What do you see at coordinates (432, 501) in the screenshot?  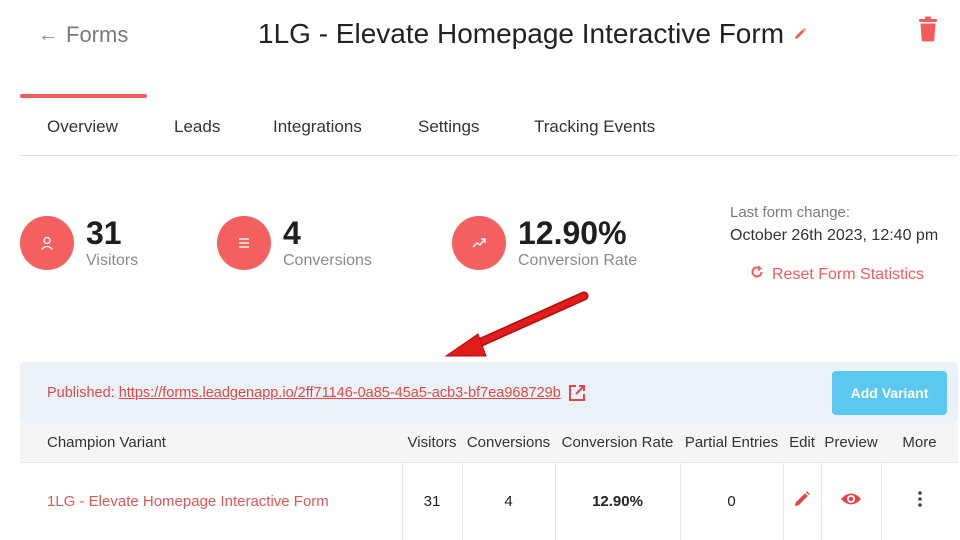 I see `row-visitors: 31` at bounding box center [432, 501].